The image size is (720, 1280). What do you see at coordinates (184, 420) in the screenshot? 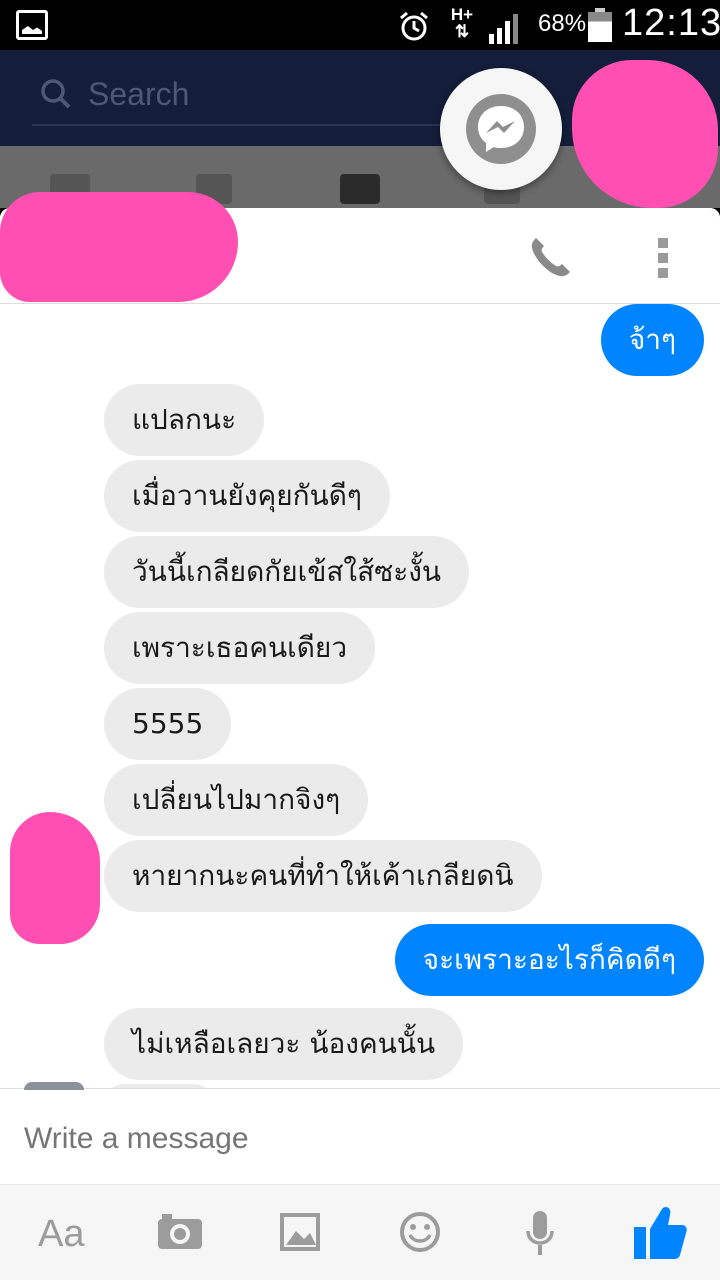
I see `message-bubble-incoming: แปลกนะ` at bounding box center [184, 420].